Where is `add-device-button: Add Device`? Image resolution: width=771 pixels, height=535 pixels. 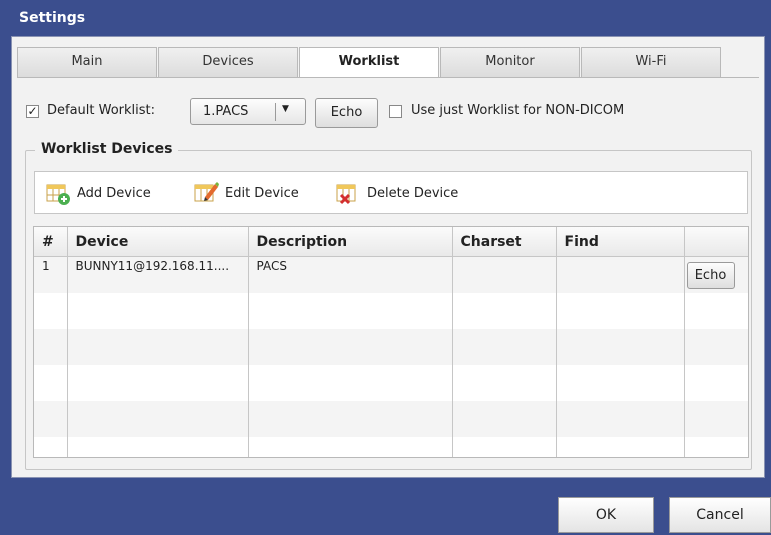
add-device-button: Add Device is located at coordinates (98, 193).